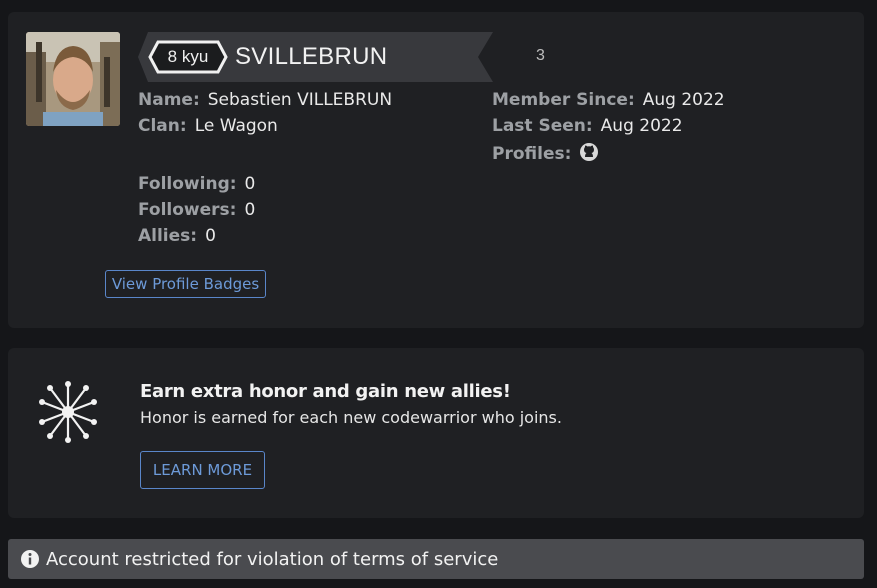  What do you see at coordinates (30, 559) in the screenshot?
I see `info-icon` at bounding box center [30, 559].